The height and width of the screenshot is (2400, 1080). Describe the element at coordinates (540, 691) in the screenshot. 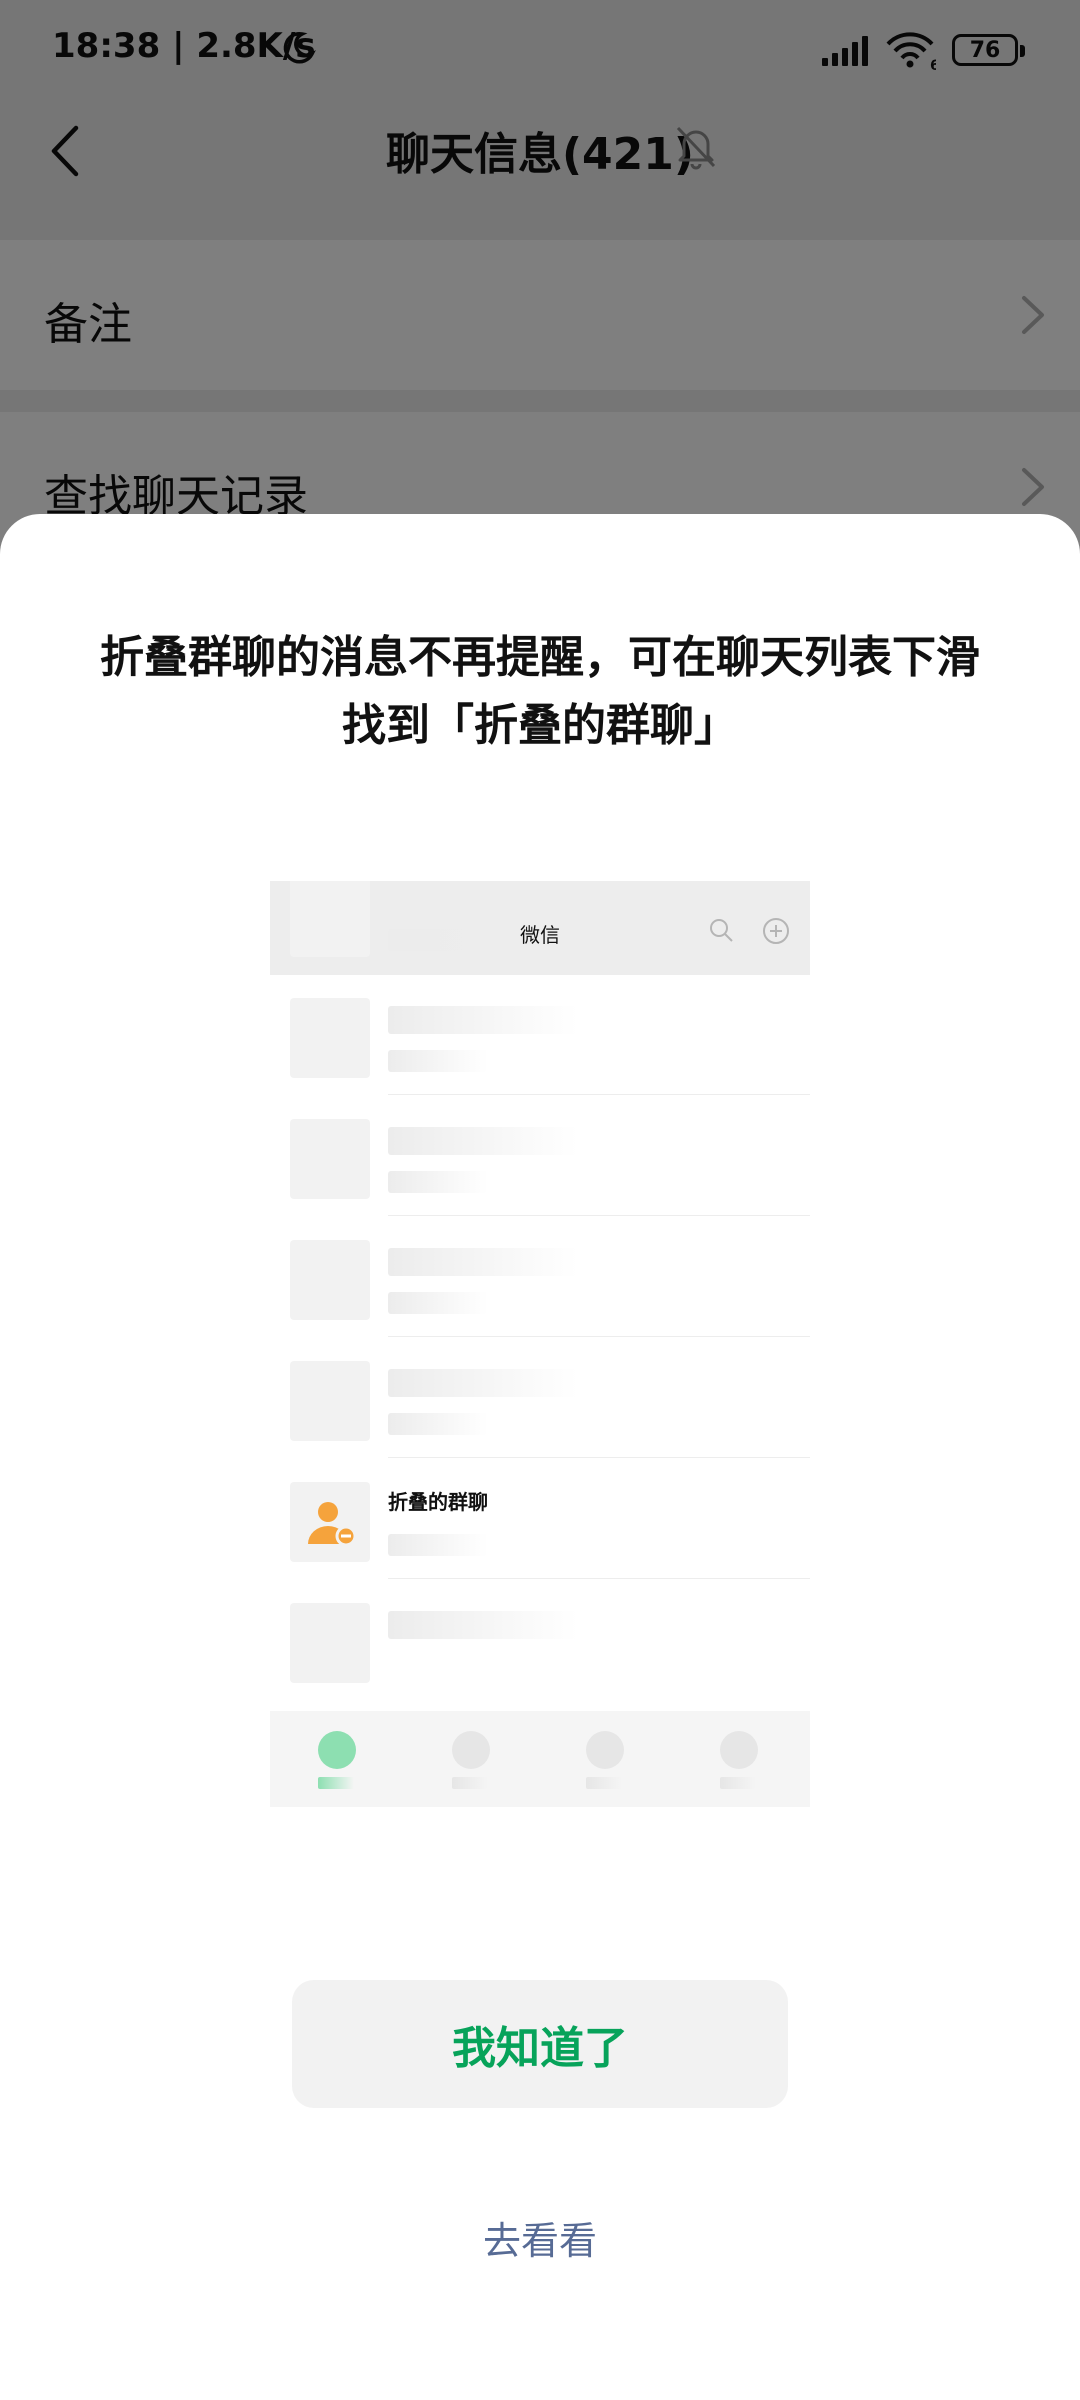

I see `sheet-title: 折叠群聊的消息不再提醒，可在聊天列表下滑找到「折叠的群聊」` at that location.